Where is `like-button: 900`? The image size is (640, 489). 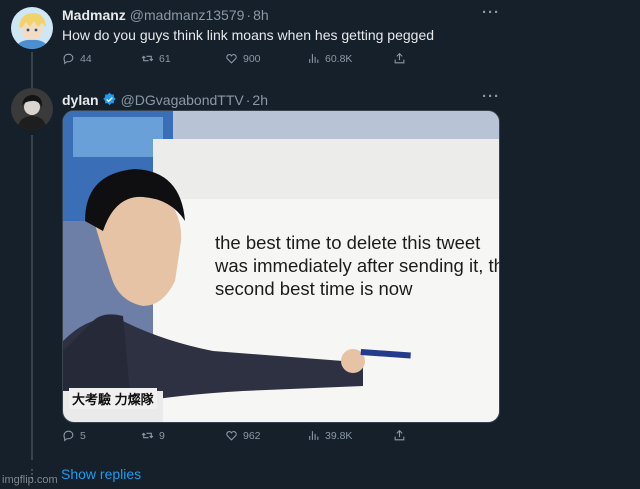
like-button: 900 is located at coordinates (243, 58).